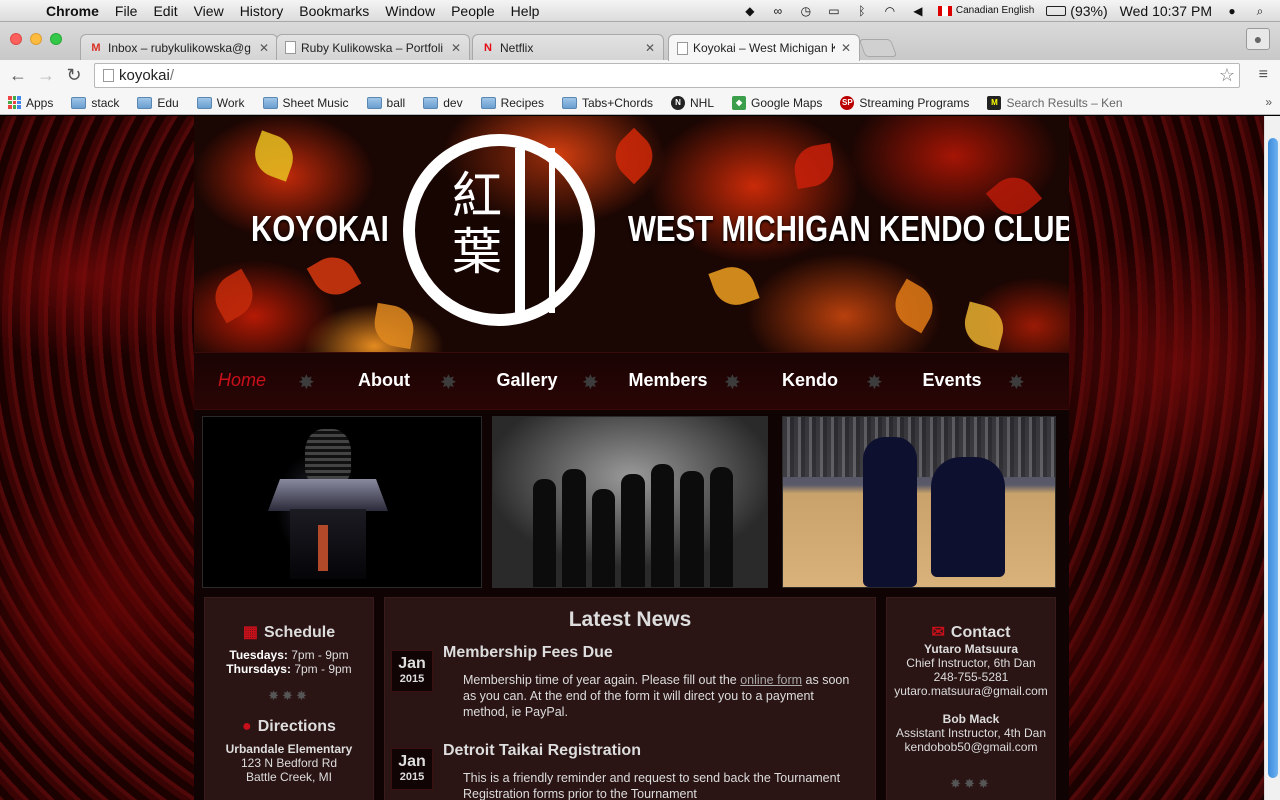 Image resolution: width=1280 pixels, height=800 pixels. Describe the element at coordinates (806, 11) in the screenshot. I see `time-machine-icon: ◷` at that location.